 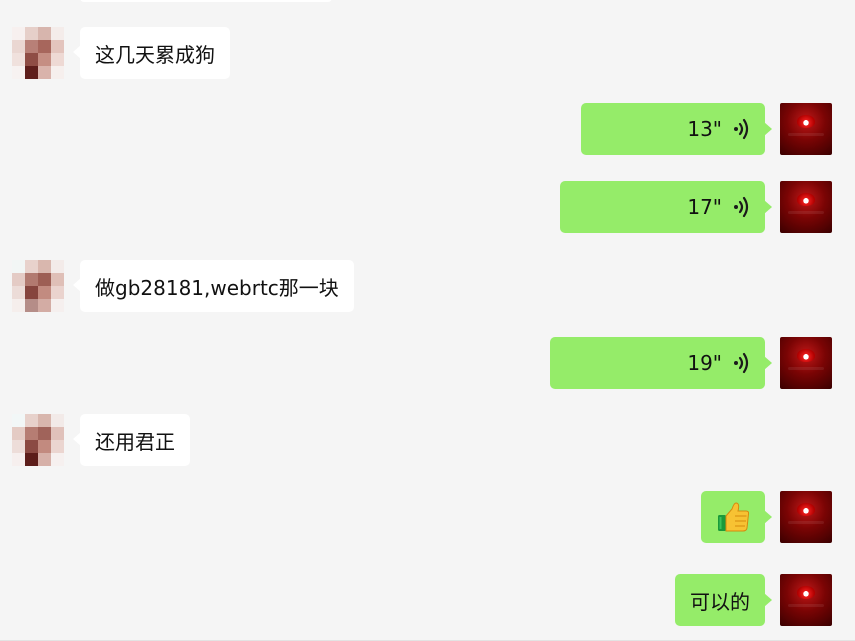 I want to click on voice-message-bubble: 13", so click(x=676, y=129).